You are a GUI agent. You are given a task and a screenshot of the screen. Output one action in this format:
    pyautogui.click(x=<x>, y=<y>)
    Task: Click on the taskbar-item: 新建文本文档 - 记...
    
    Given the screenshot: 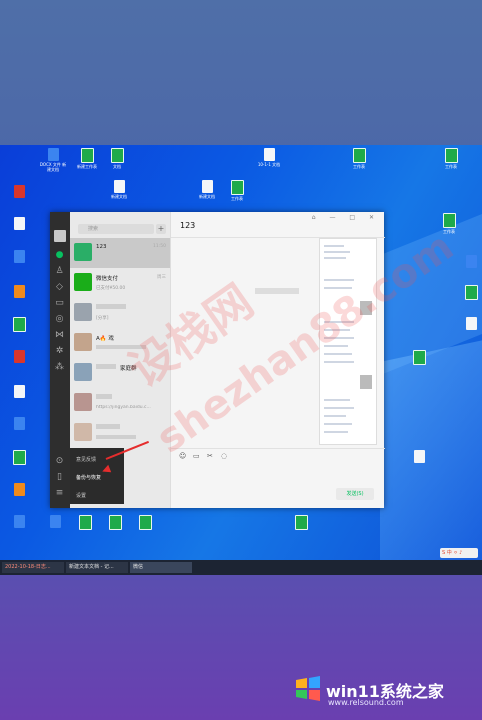 What is the action you would take?
    pyautogui.click(x=97, y=567)
    